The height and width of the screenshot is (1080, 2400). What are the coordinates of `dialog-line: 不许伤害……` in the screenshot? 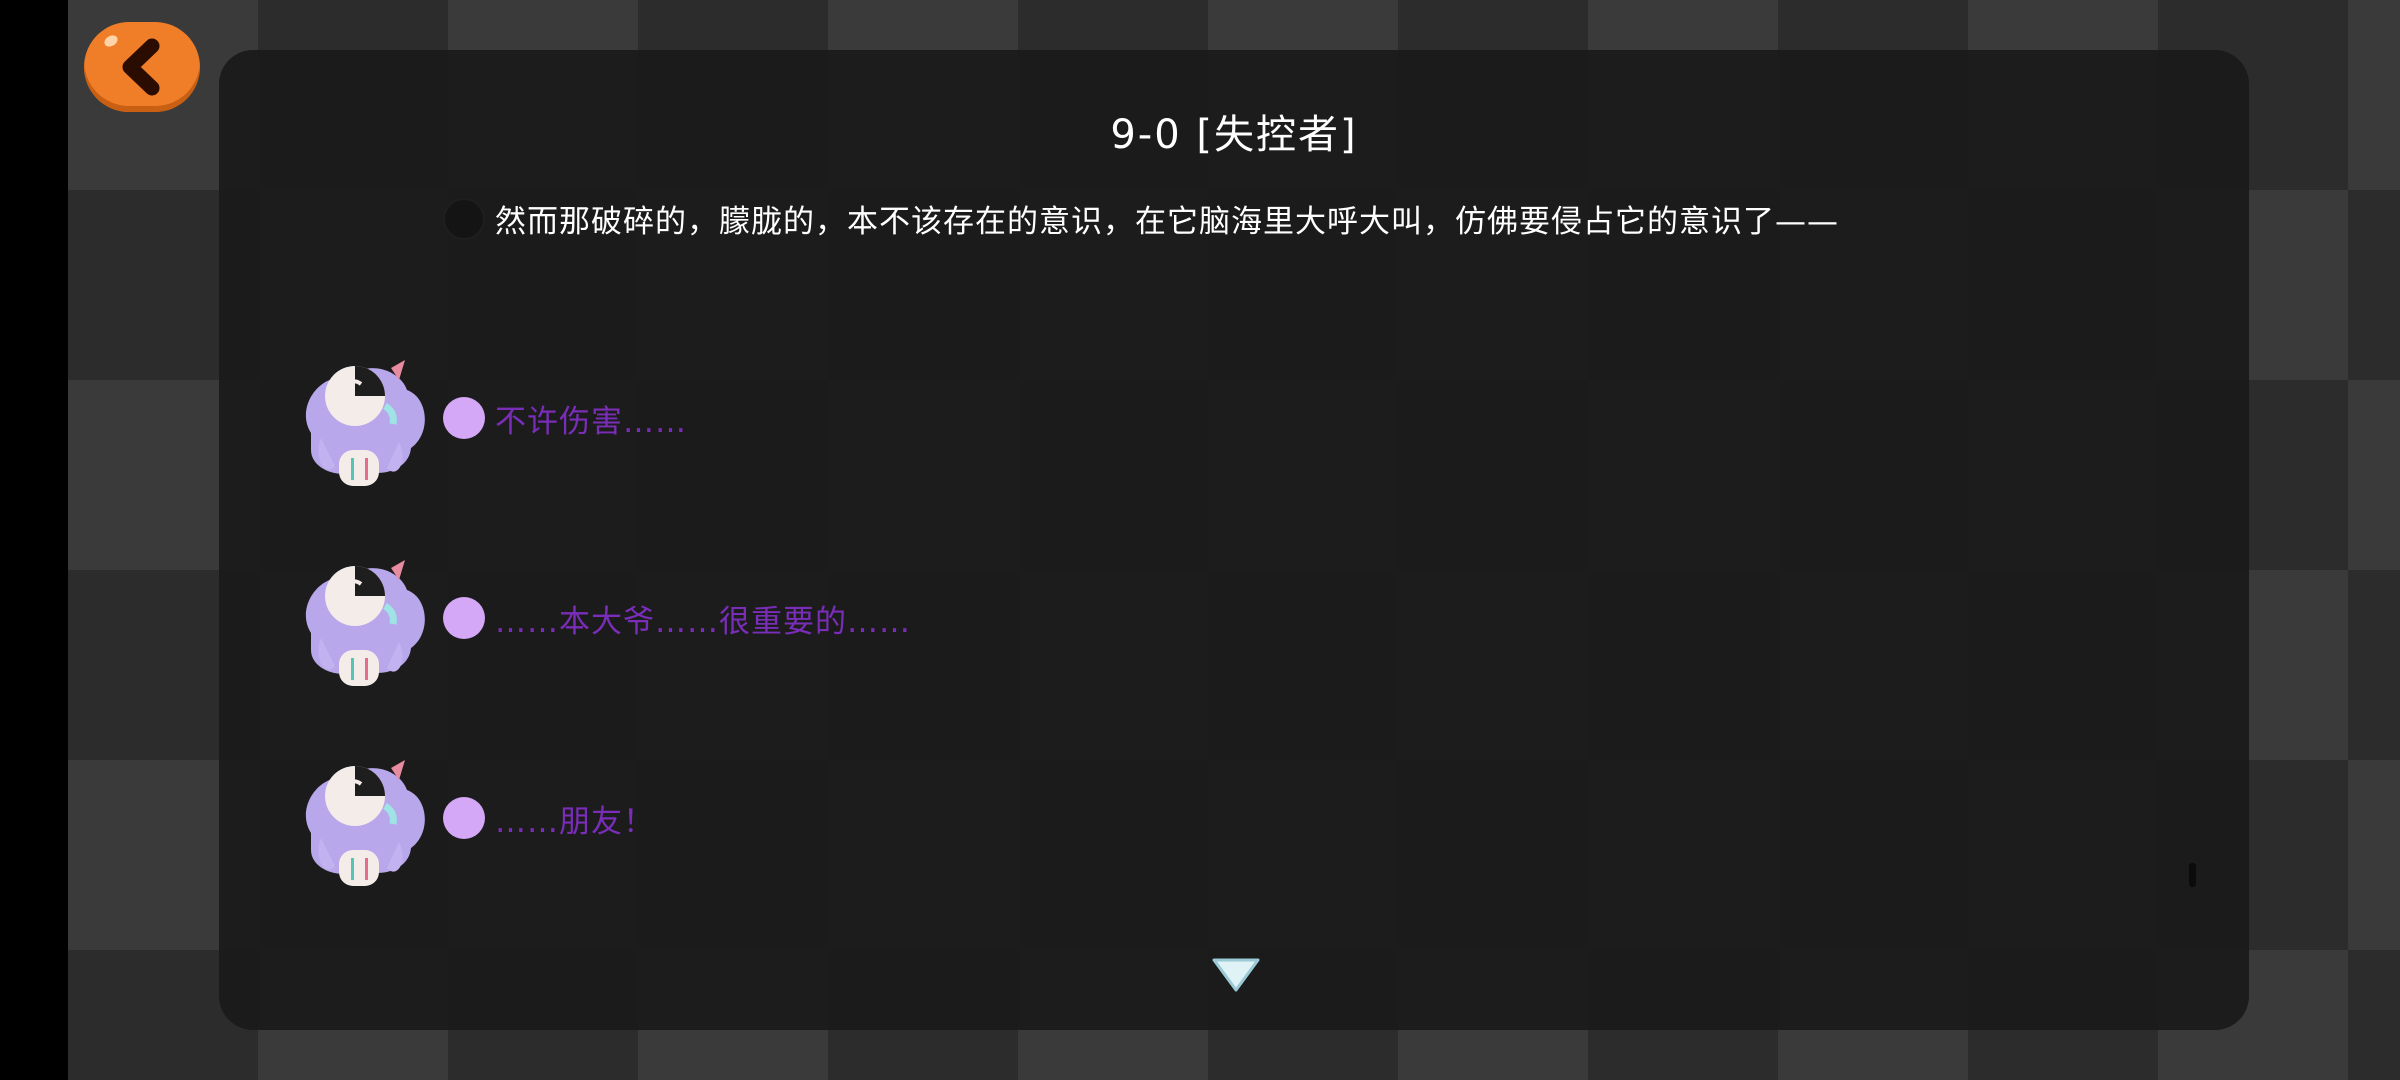 It's located at (484, 418).